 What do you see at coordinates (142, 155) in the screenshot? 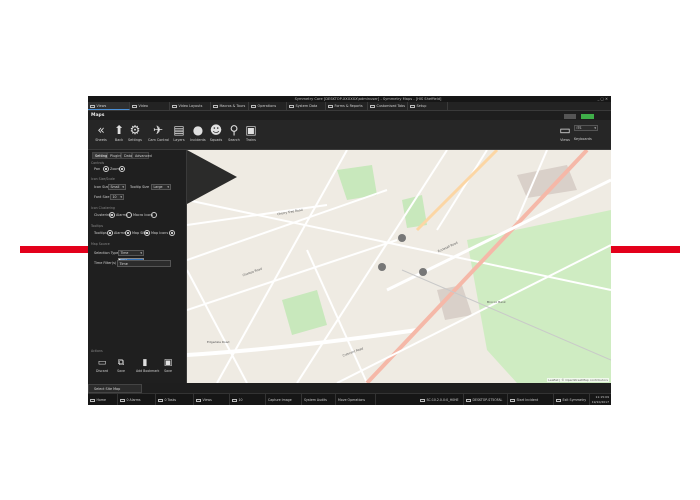
I see `tab-advanced: Advanced` at bounding box center [142, 155].